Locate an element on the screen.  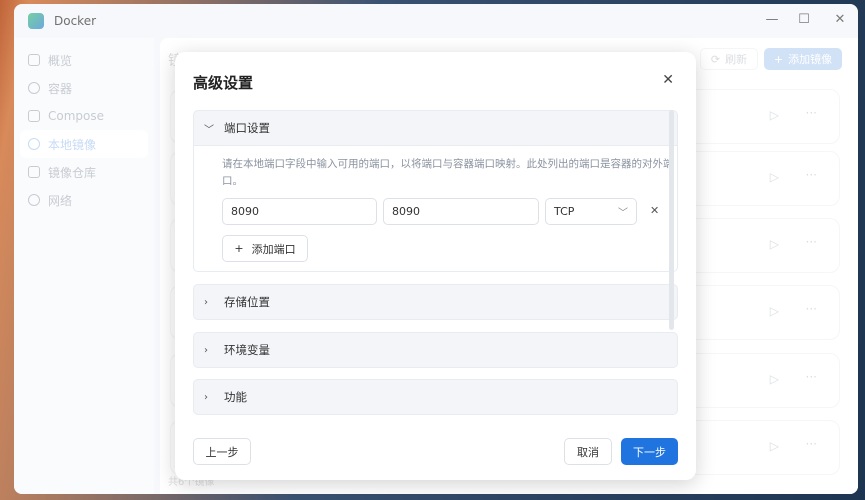
section-header: ﹀ 端口设置 is located at coordinates (435, 128).